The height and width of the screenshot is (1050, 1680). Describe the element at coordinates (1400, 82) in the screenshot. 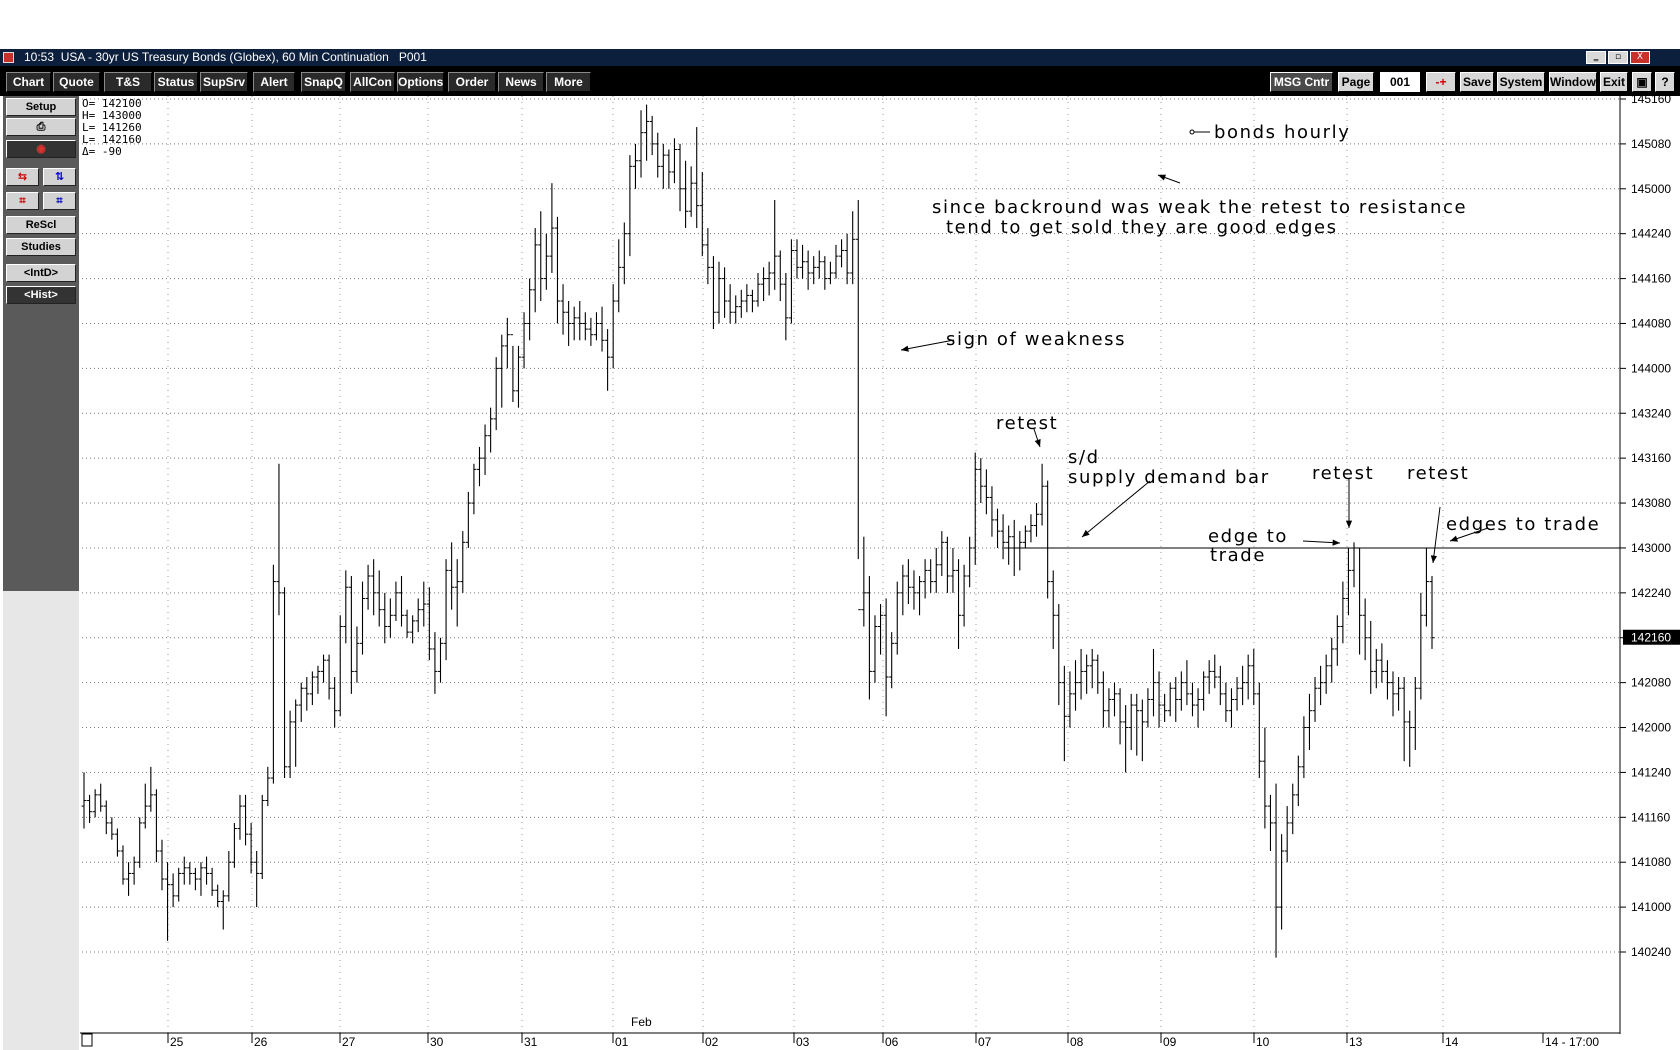

I see `page-number-field: 001` at that location.